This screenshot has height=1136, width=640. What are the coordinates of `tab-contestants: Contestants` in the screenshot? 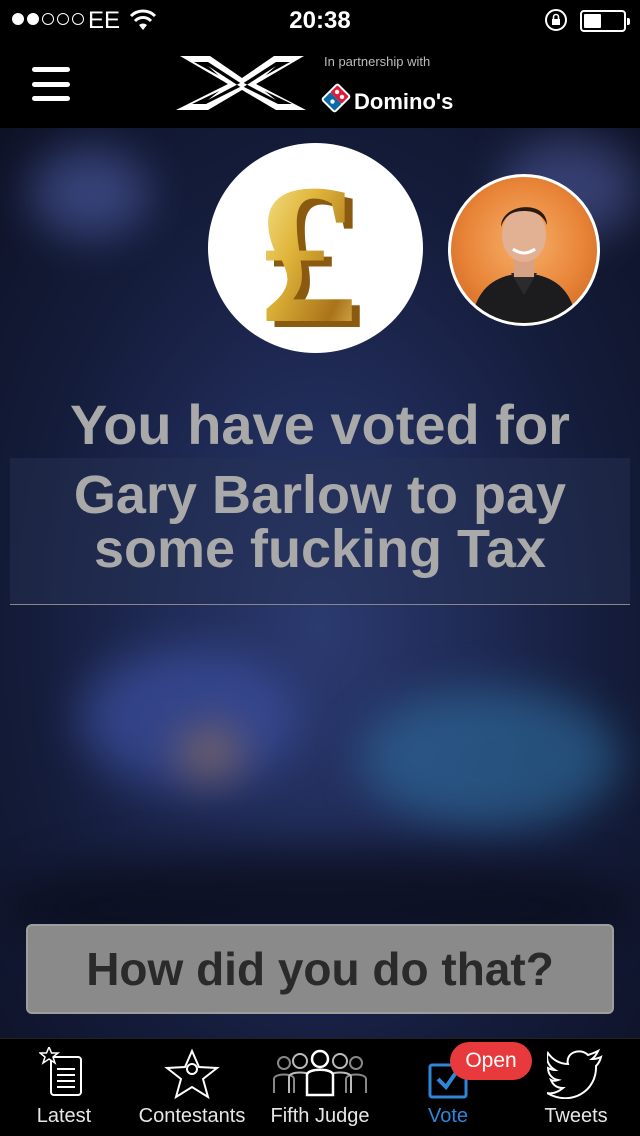 It's located at (192, 1087).